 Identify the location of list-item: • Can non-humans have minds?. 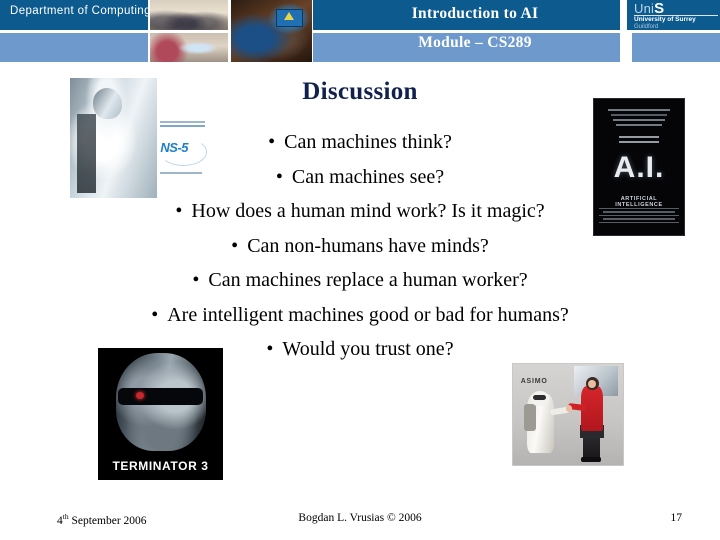
(360, 246).